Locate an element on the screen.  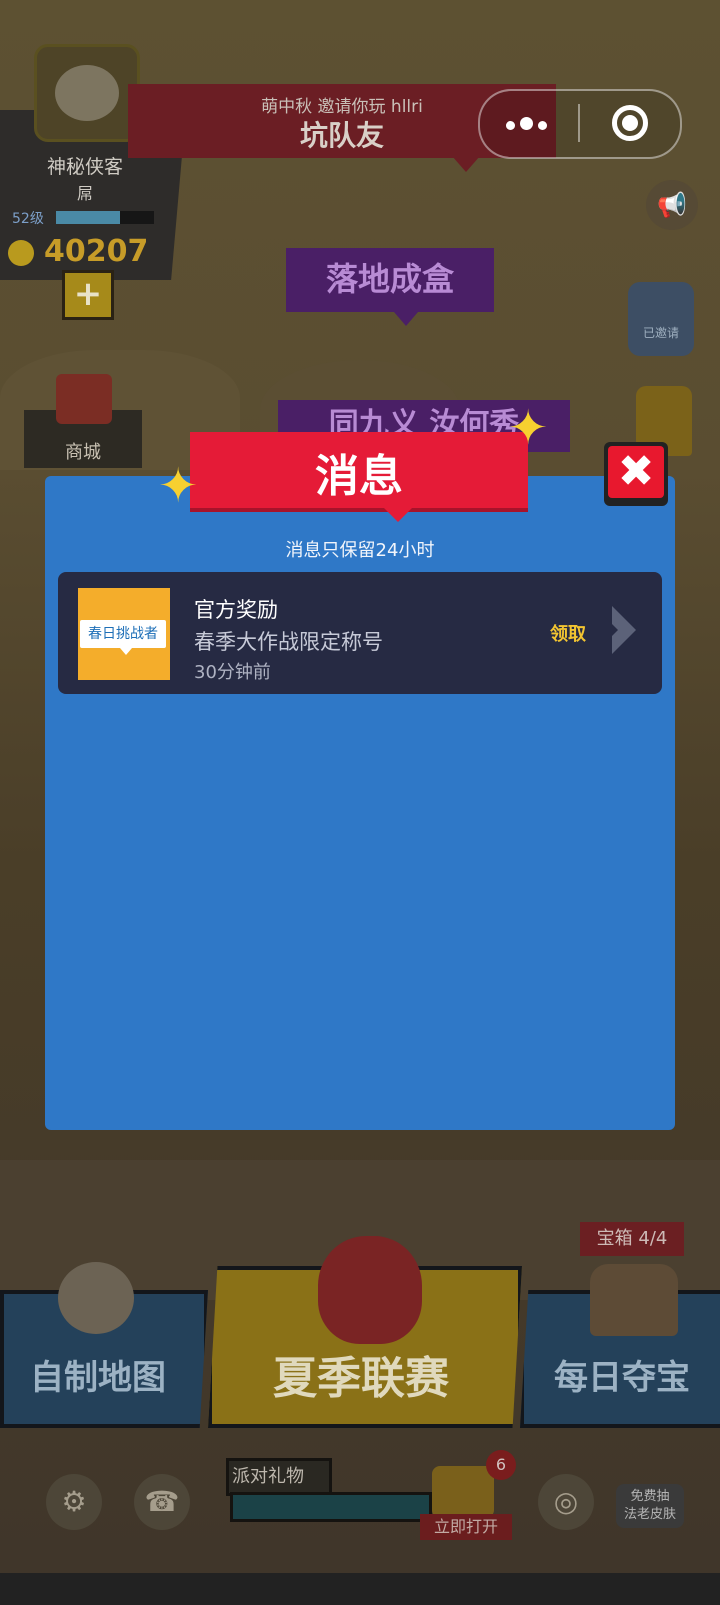
close-icon: ✖ is located at coordinates (636, 472).